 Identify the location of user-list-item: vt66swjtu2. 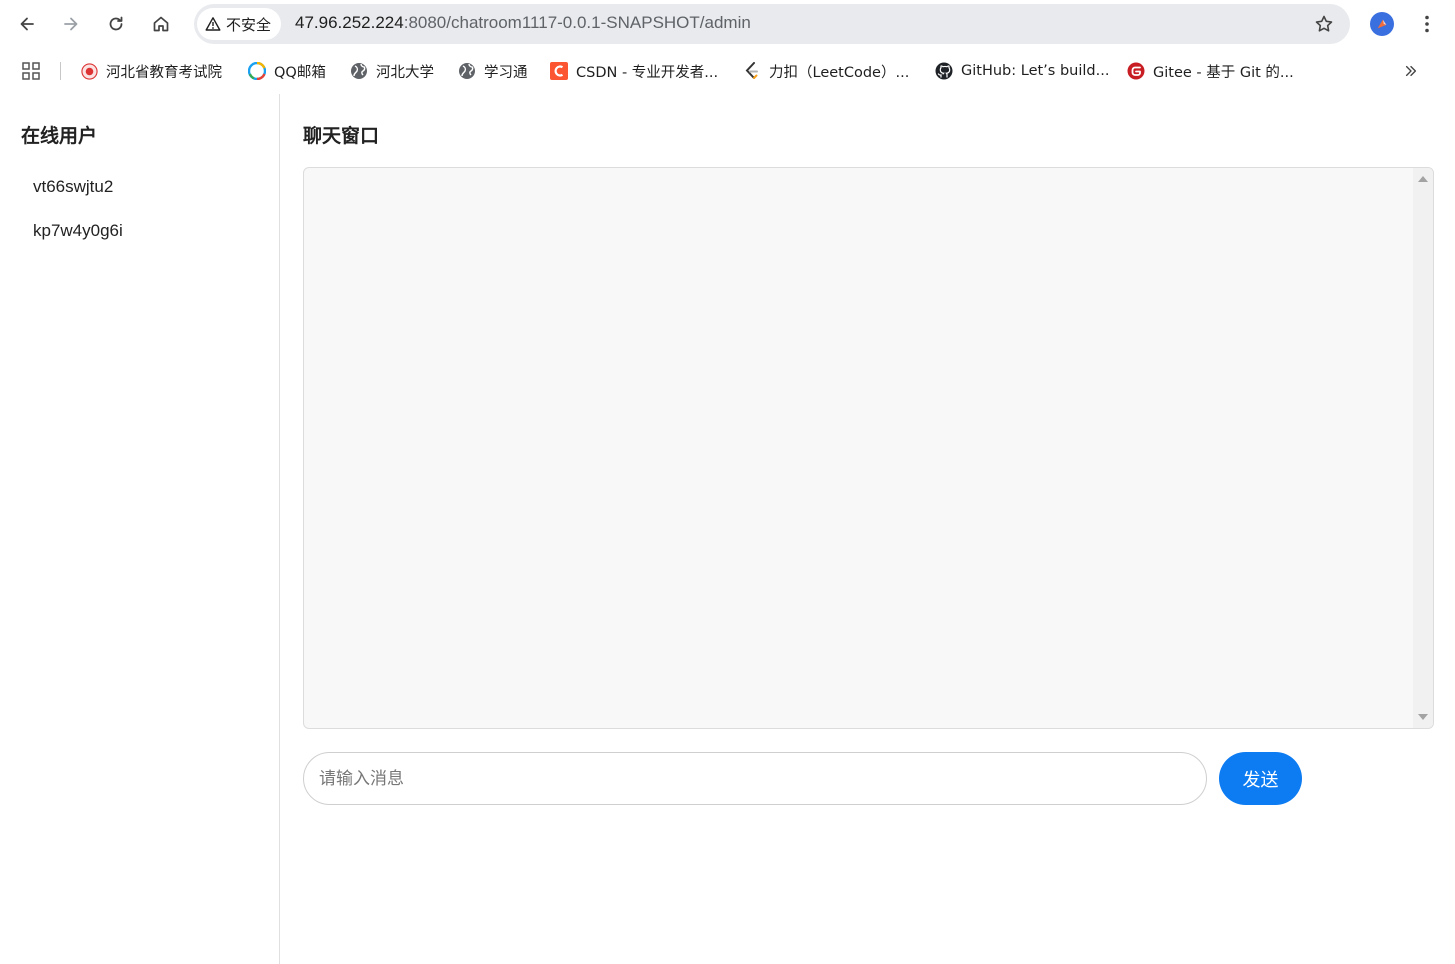
(78, 198).